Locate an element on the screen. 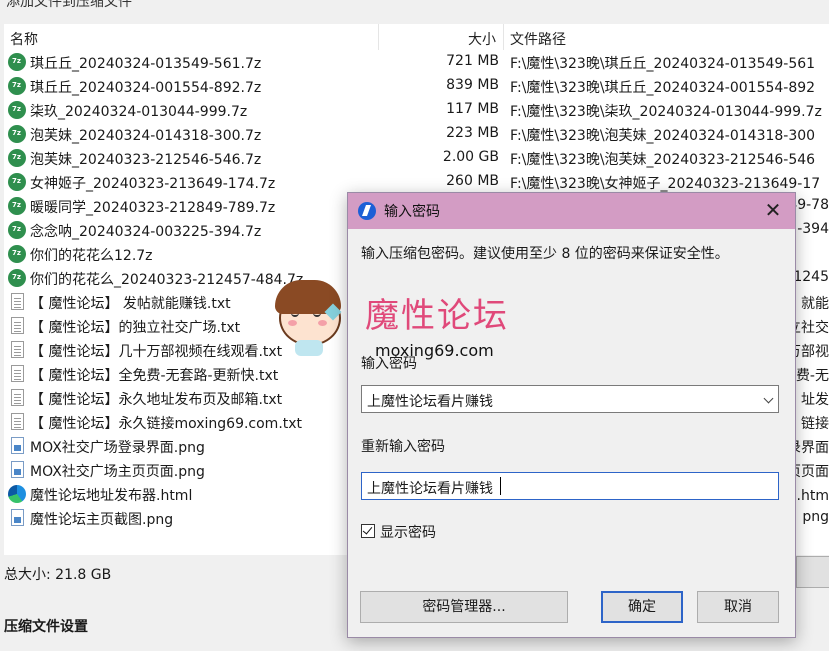 The image size is (829, 651). dialog-instruction: 输入压缩包密码。建议使用至少 8 位的密码来保证安全性。 is located at coordinates (545, 254).